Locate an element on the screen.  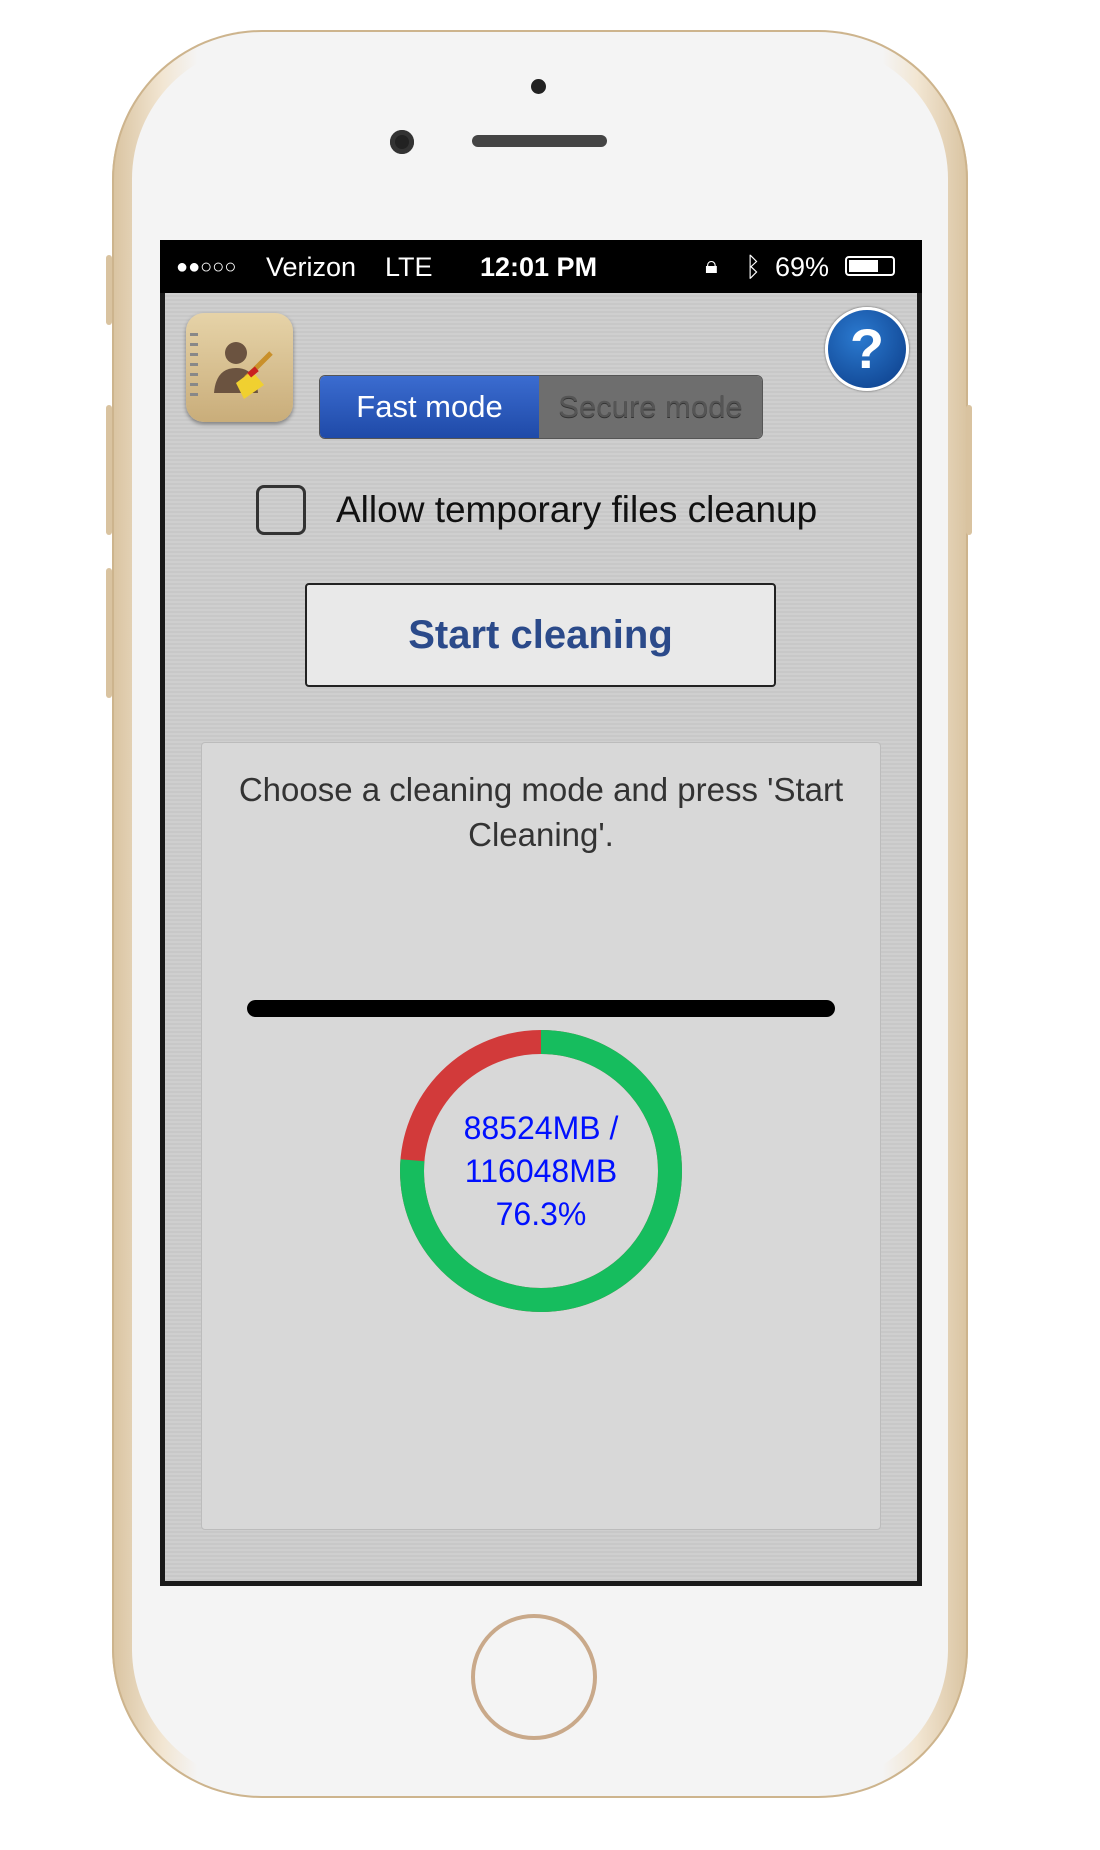
storage-percent: 76.3% is located at coordinates (541, 1213).